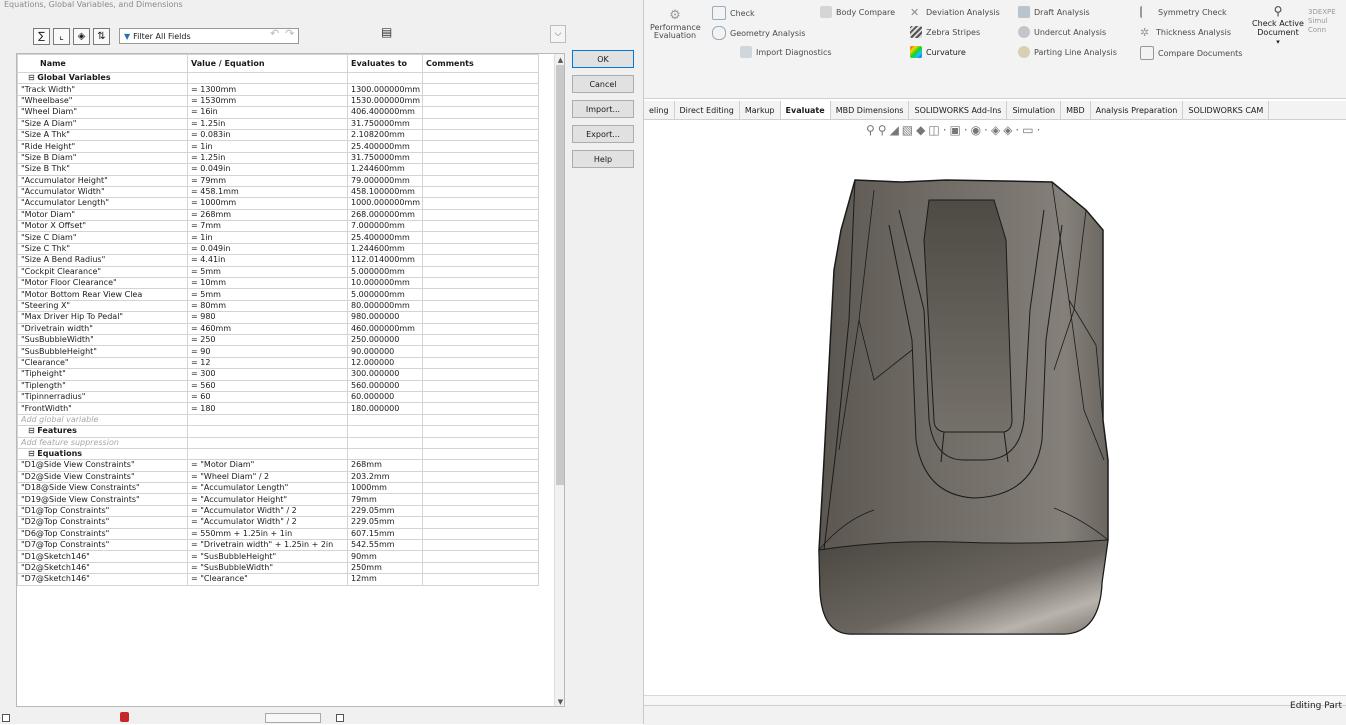 The image size is (1346, 725). Describe the element at coordinates (278, 454) in the screenshot. I see `section-row: ⊟ Equations` at that location.